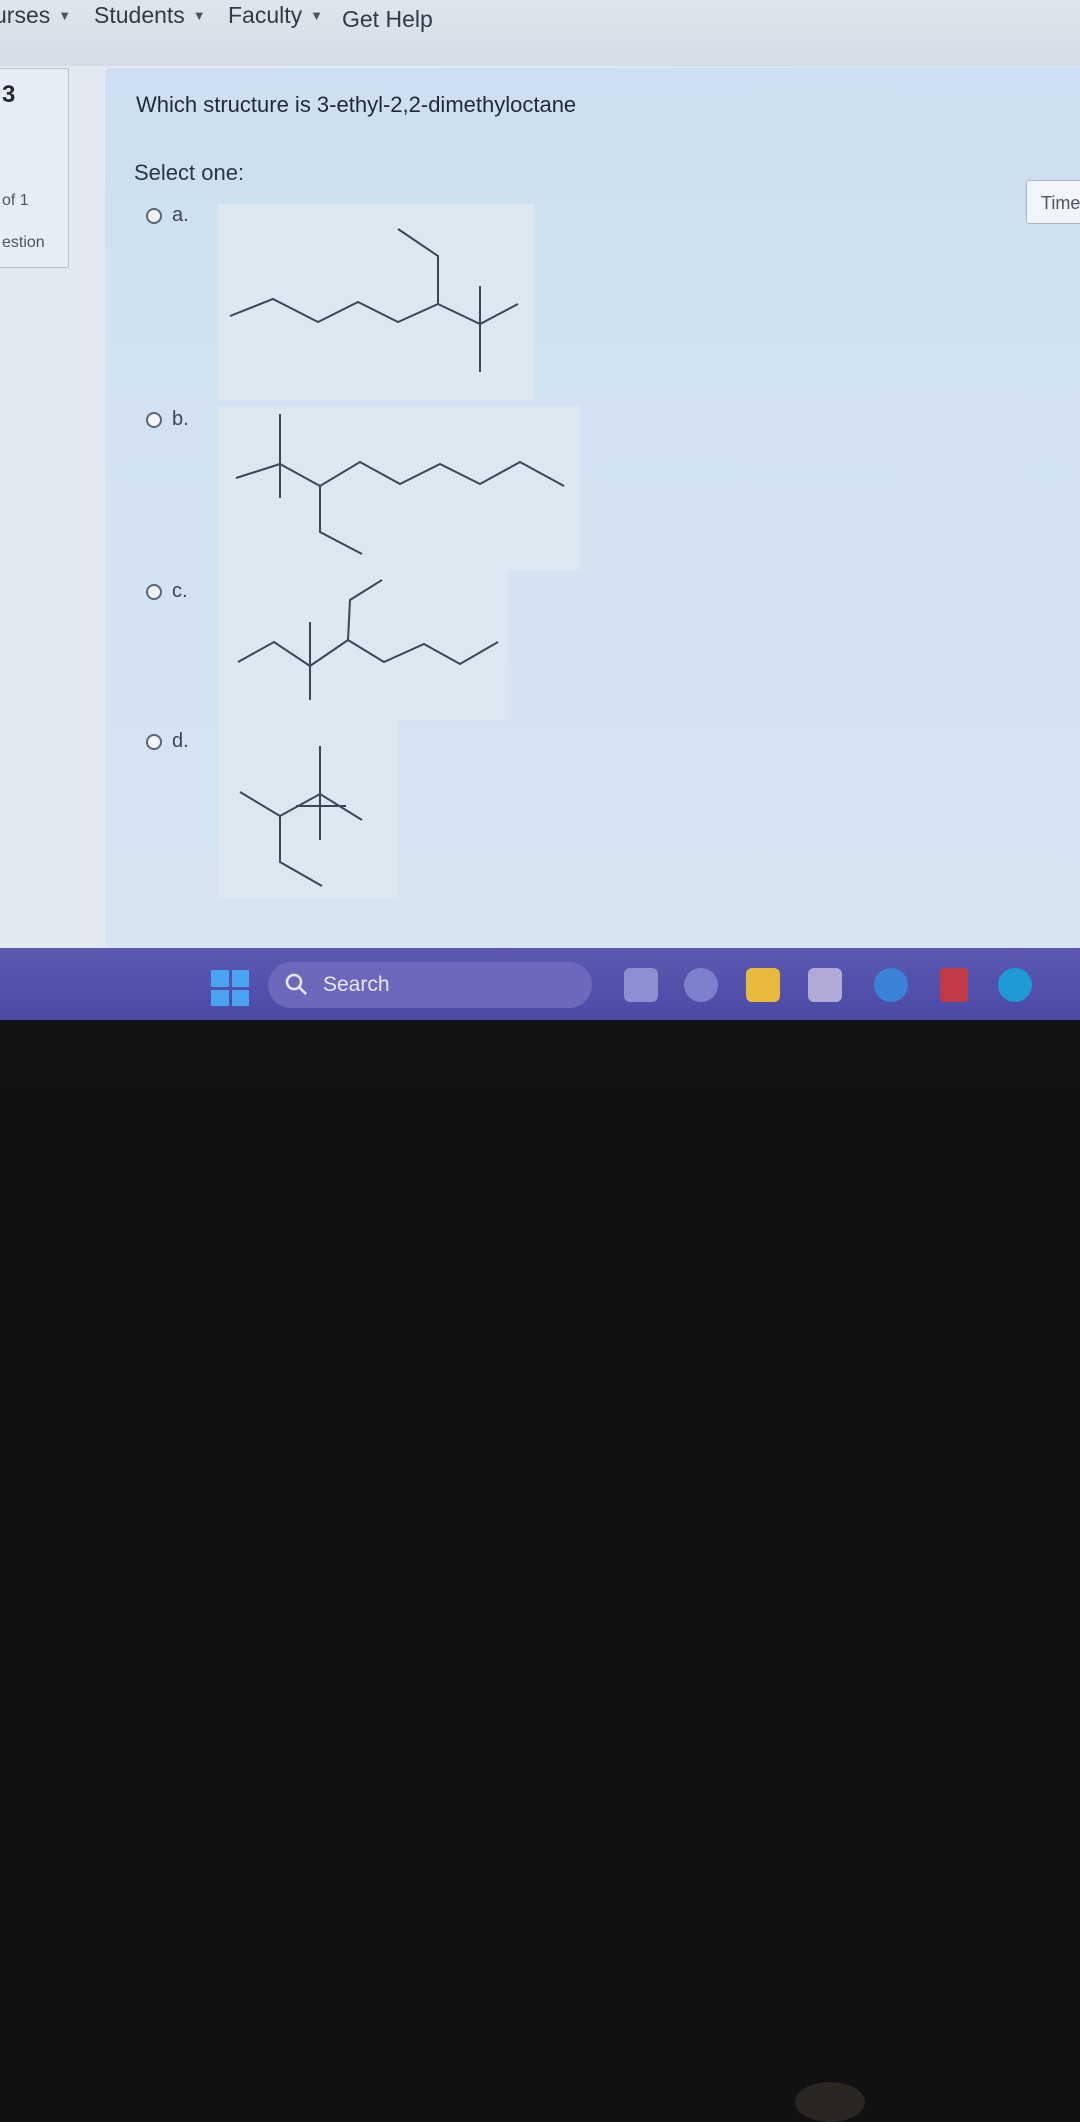 The height and width of the screenshot is (2122, 1080). What do you see at coordinates (296, 984) in the screenshot?
I see `search-icon` at bounding box center [296, 984].